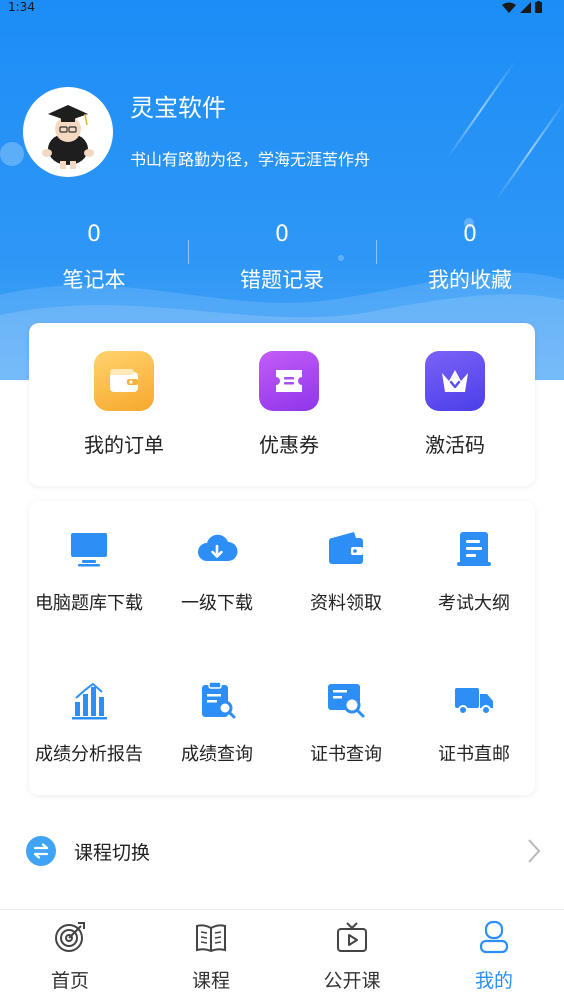 Image resolution: width=564 pixels, height=999 pixels. Describe the element at coordinates (41, 851) in the screenshot. I see `swap-icon` at that location.